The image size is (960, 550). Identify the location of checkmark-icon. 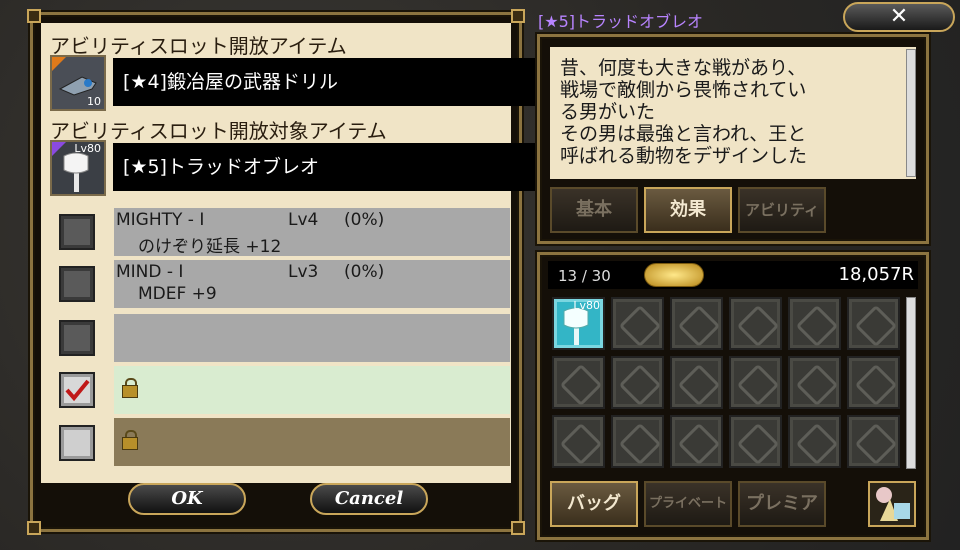
(77, 390).